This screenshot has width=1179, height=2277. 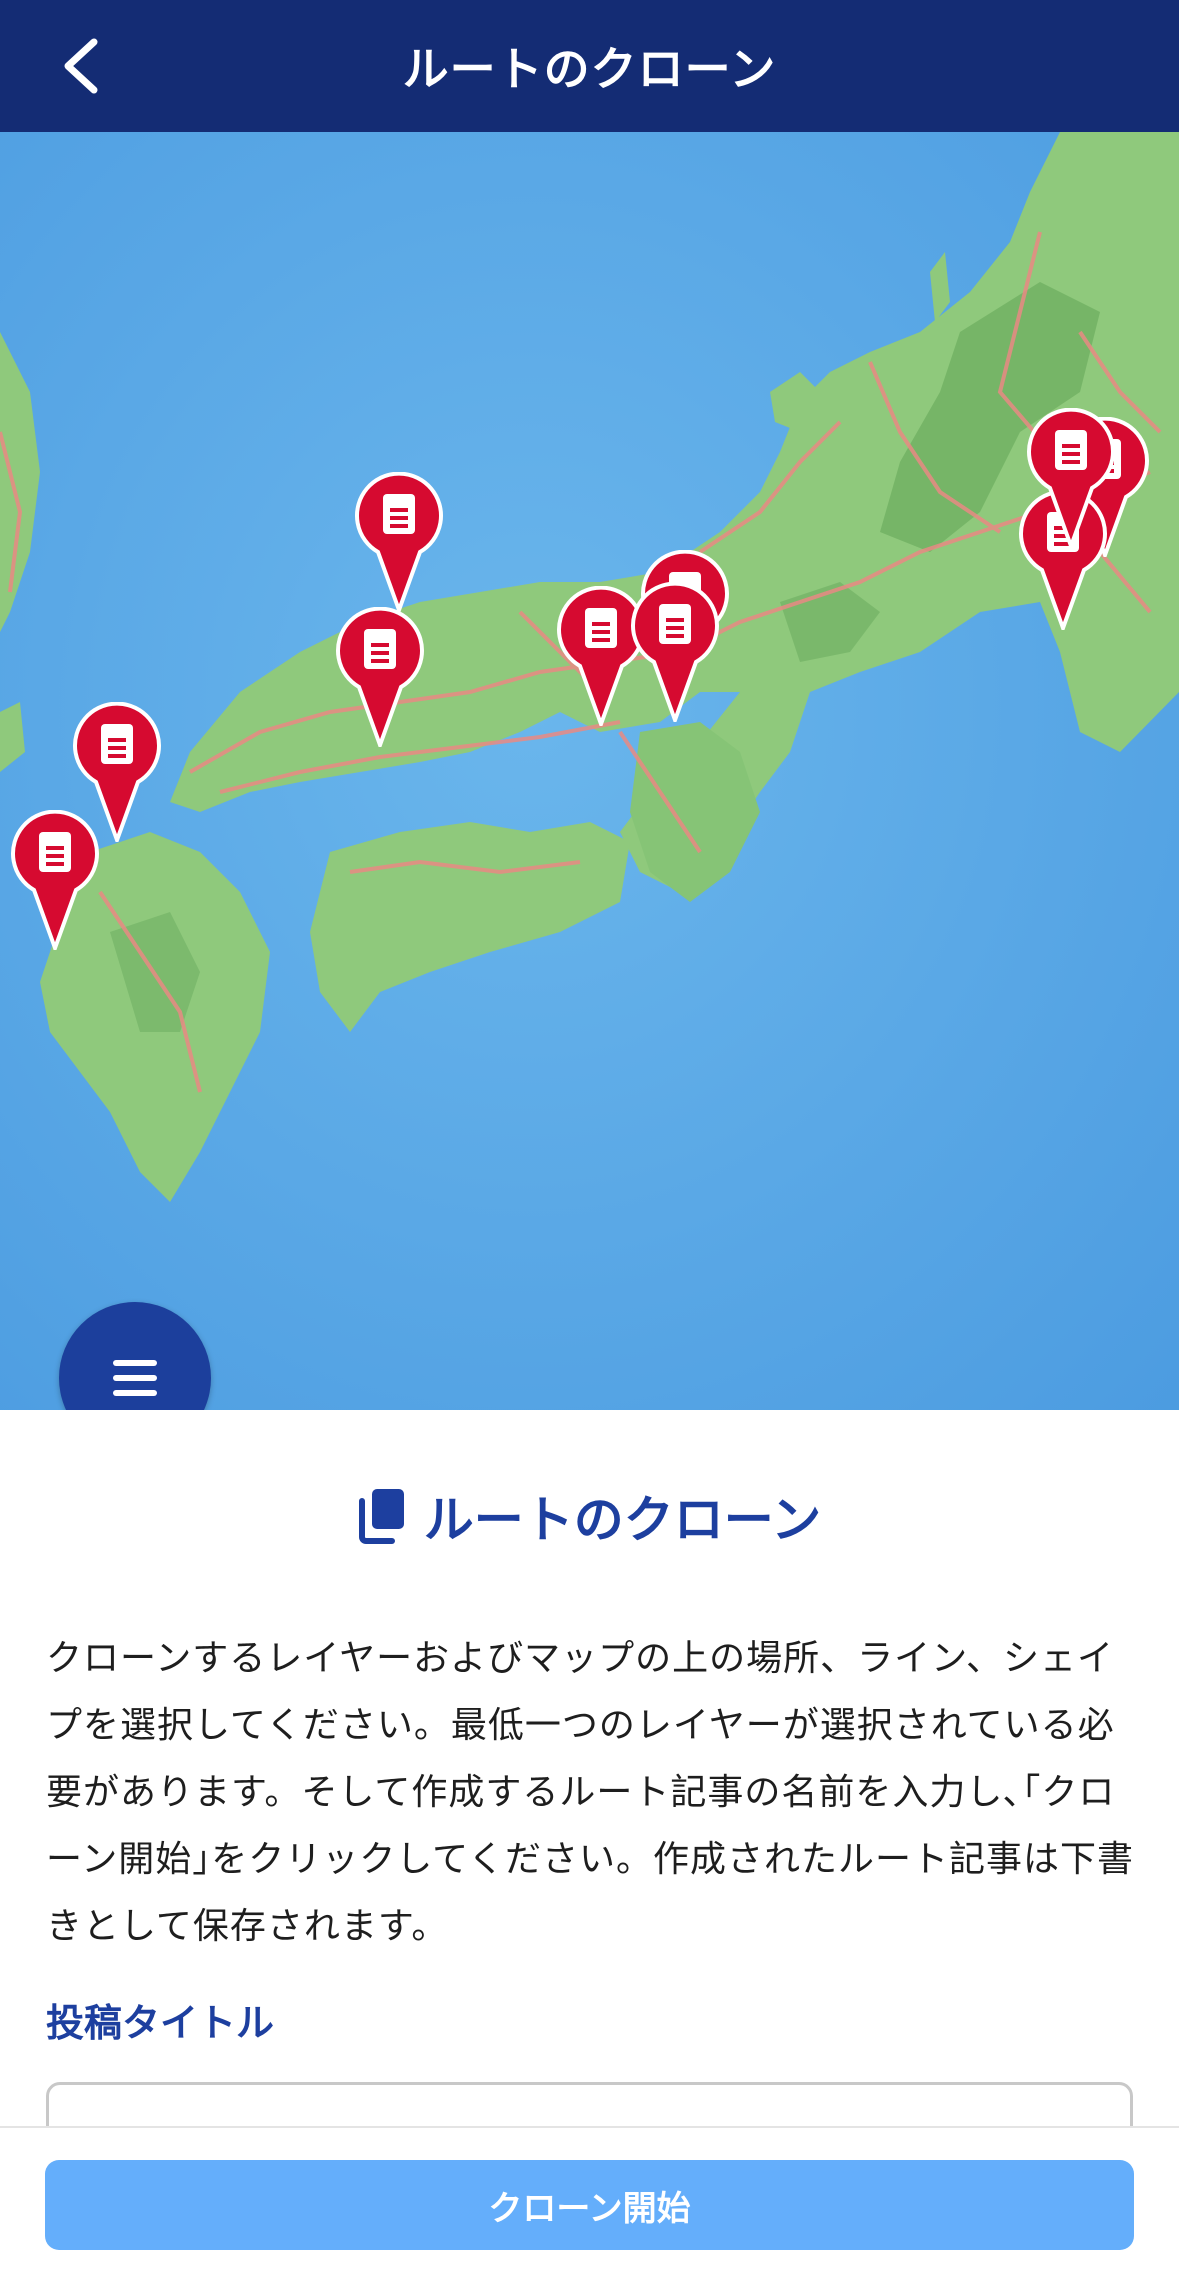 I want to click on back-button, so click(x=80, y=66).